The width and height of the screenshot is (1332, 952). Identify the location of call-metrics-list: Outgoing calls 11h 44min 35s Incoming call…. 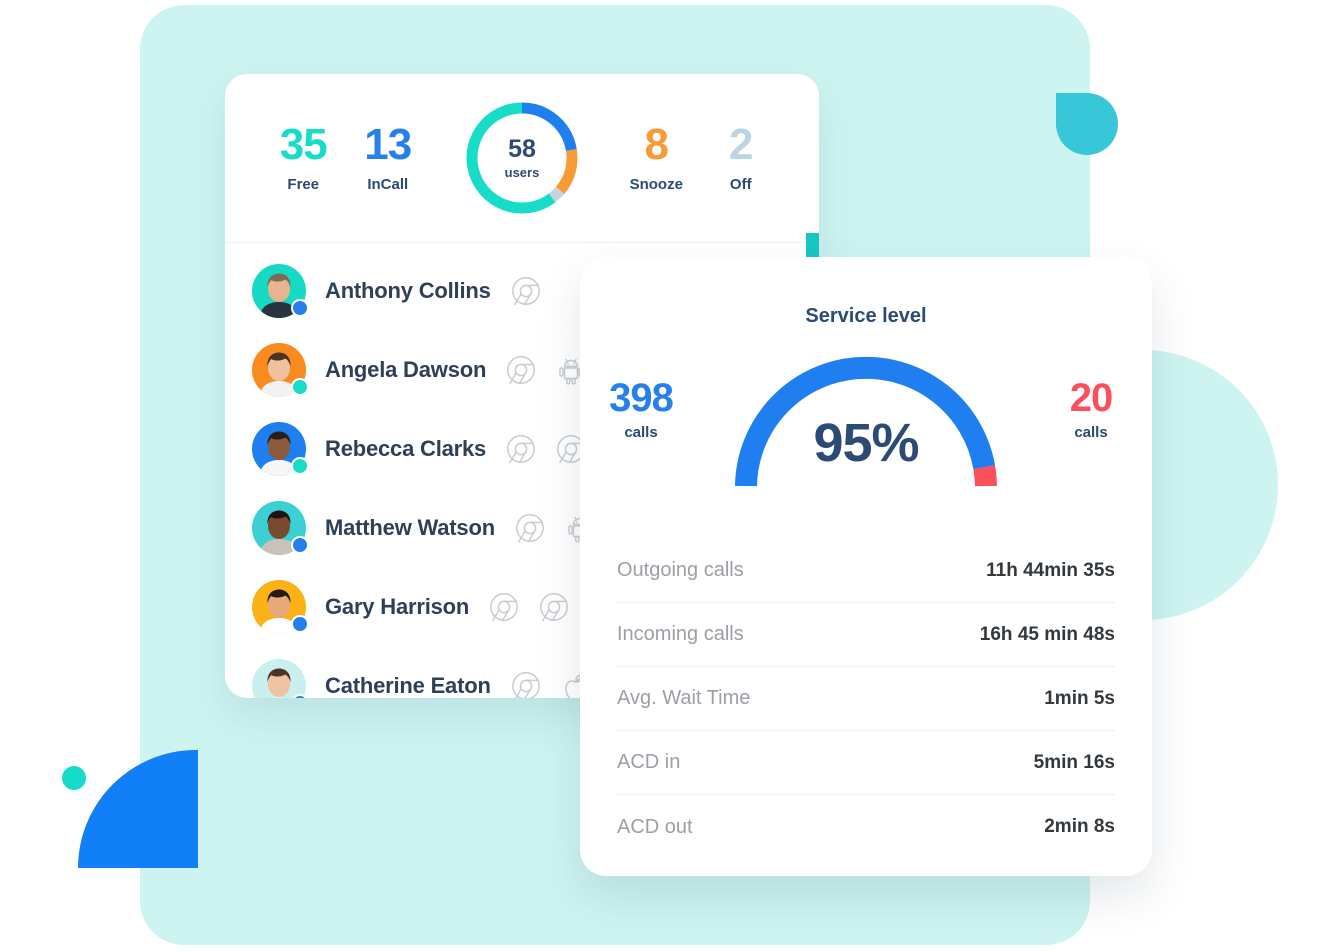
(866, 699).